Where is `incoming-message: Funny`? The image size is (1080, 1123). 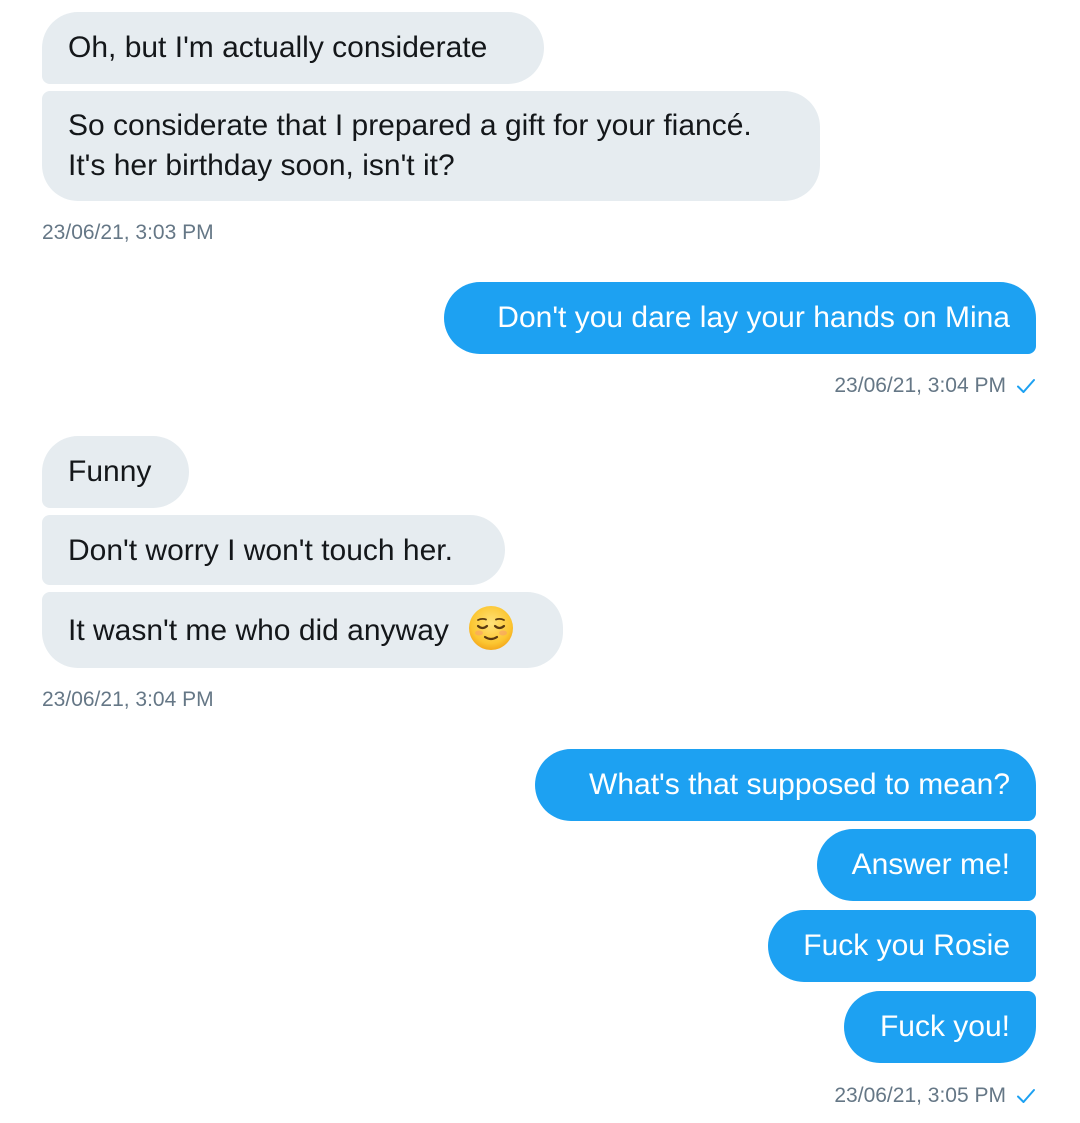
incoming-message: Funny is located at coordinates (115, 472).